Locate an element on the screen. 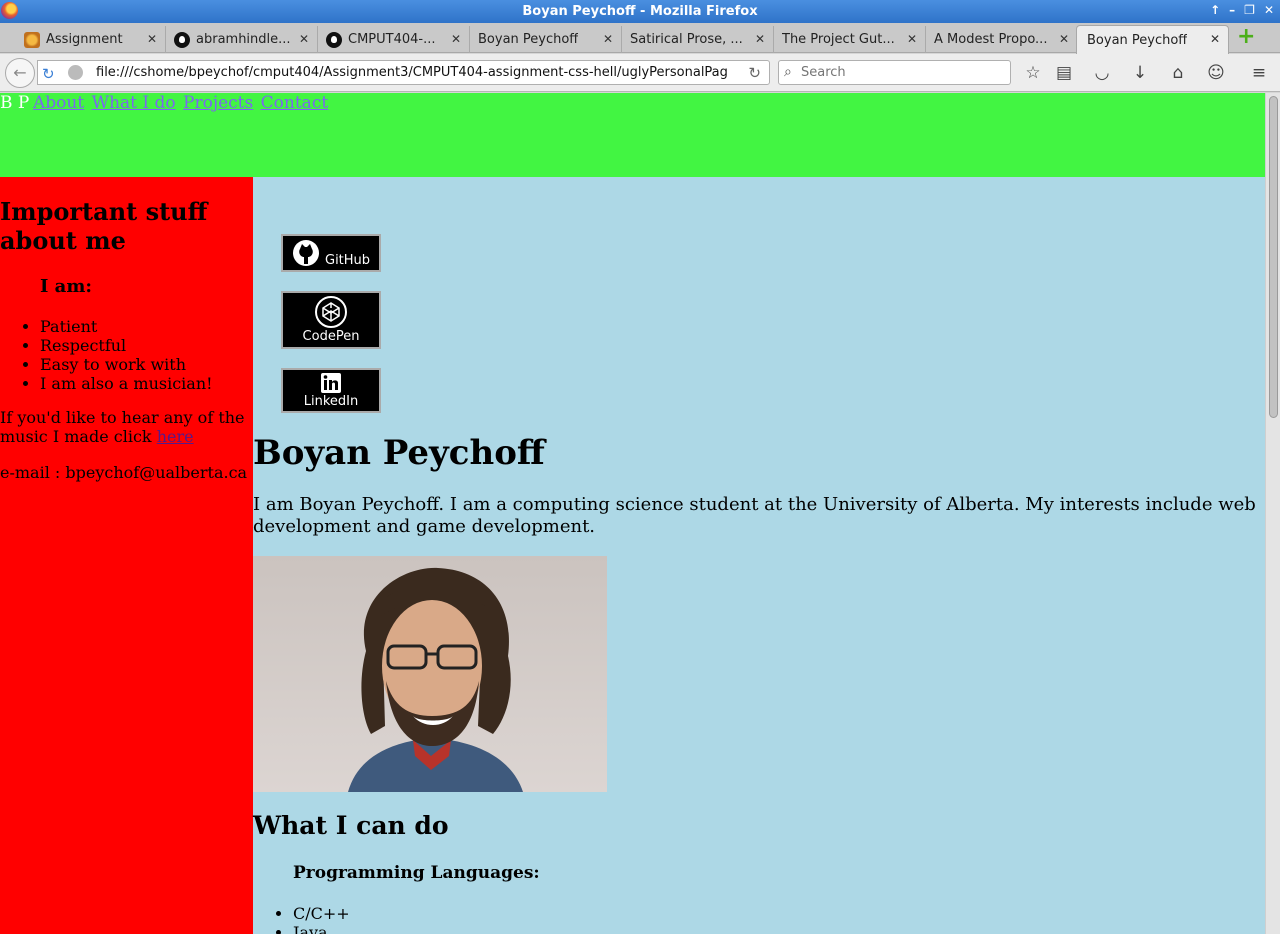  list-item: C/C++ is located at coordinates (321, 913).